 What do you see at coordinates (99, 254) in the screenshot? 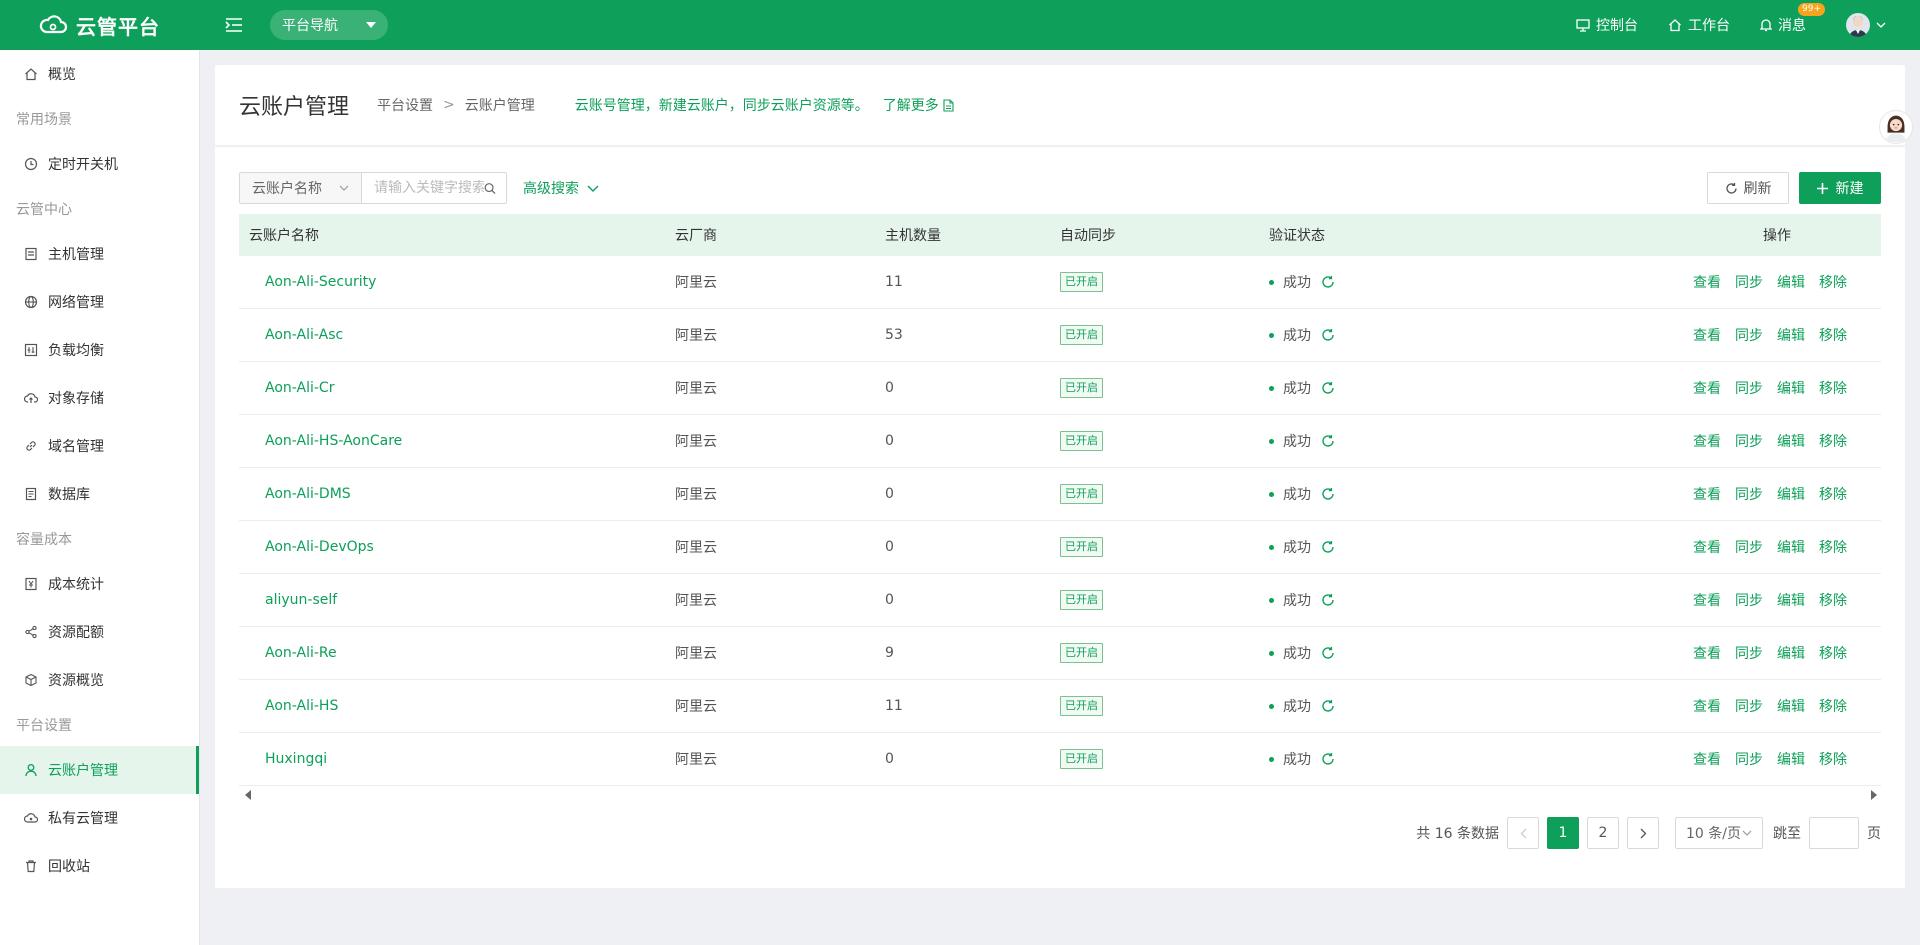
I see `sidebar-item-hosts: 主机管理` at bounding box center [99, 254].